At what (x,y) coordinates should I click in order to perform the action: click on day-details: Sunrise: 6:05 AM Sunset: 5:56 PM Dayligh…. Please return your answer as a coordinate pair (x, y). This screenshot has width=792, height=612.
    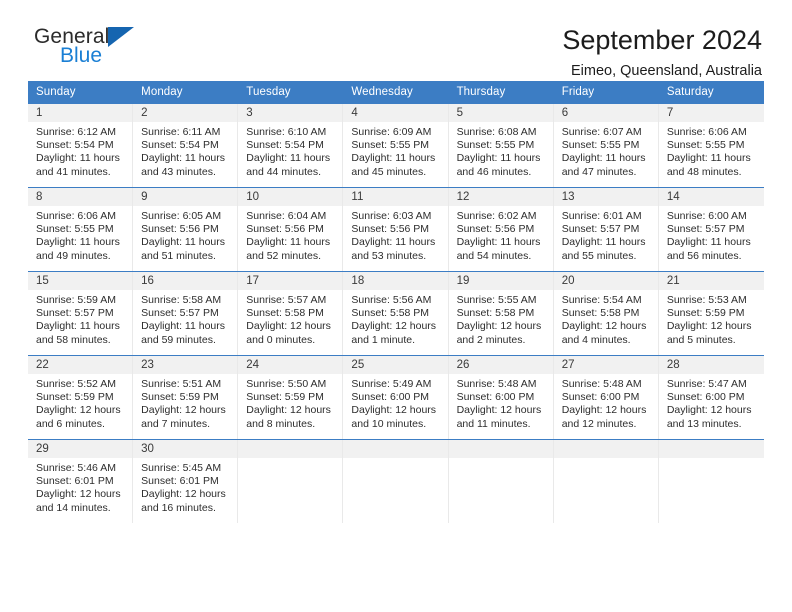
    Looking at the image, I should click on (185, 234).